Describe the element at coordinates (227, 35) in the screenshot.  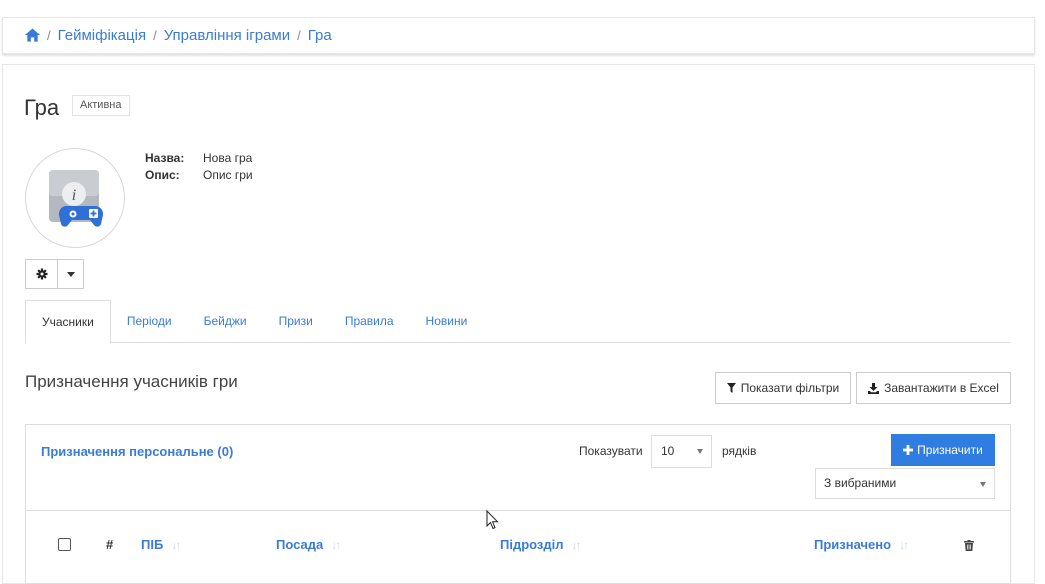
I see `breadcrumb-game-management: Управління іграми` at that location.